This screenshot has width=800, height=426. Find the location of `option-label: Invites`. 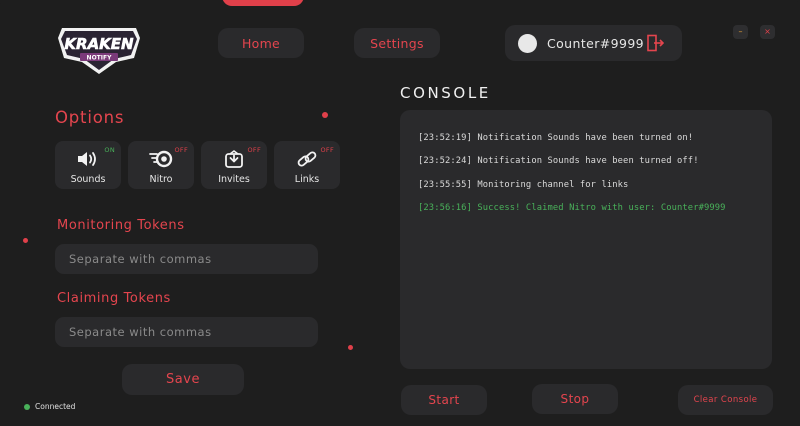

option-label: Invites is located at coordinates (234, 179).